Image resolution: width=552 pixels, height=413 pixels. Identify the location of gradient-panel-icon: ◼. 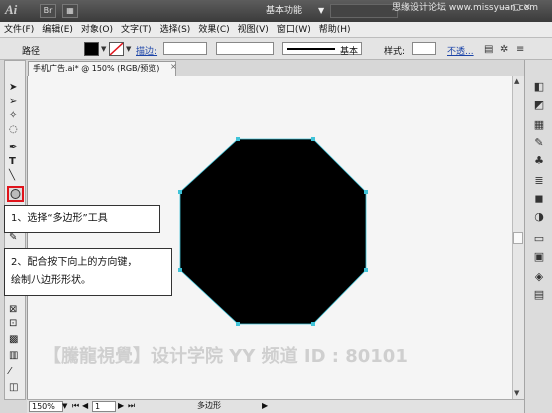
(539, 199).